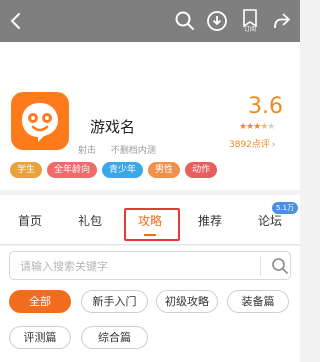 The height and width of the screenshot is (362, 320). I want to click on search-input, so click(135, 266).